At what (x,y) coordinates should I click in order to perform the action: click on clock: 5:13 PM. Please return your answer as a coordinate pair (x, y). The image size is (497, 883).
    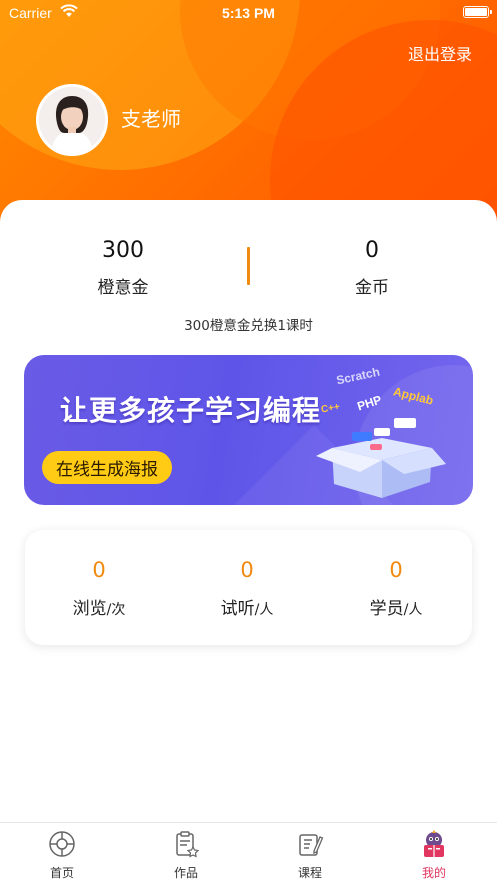
    Looking at the image, I should click on (248, 13).